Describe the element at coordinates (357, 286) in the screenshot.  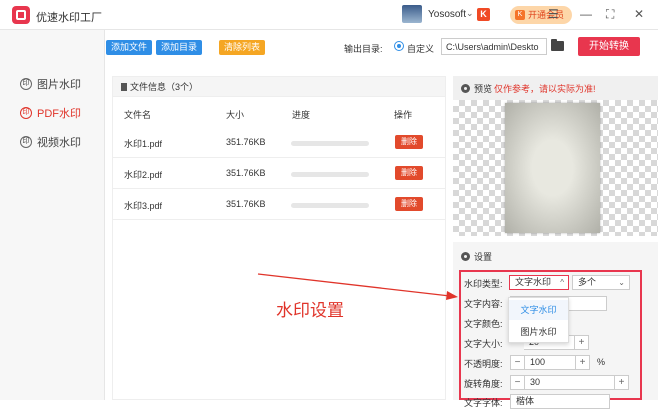
I see `annotation-arrow` at that location.